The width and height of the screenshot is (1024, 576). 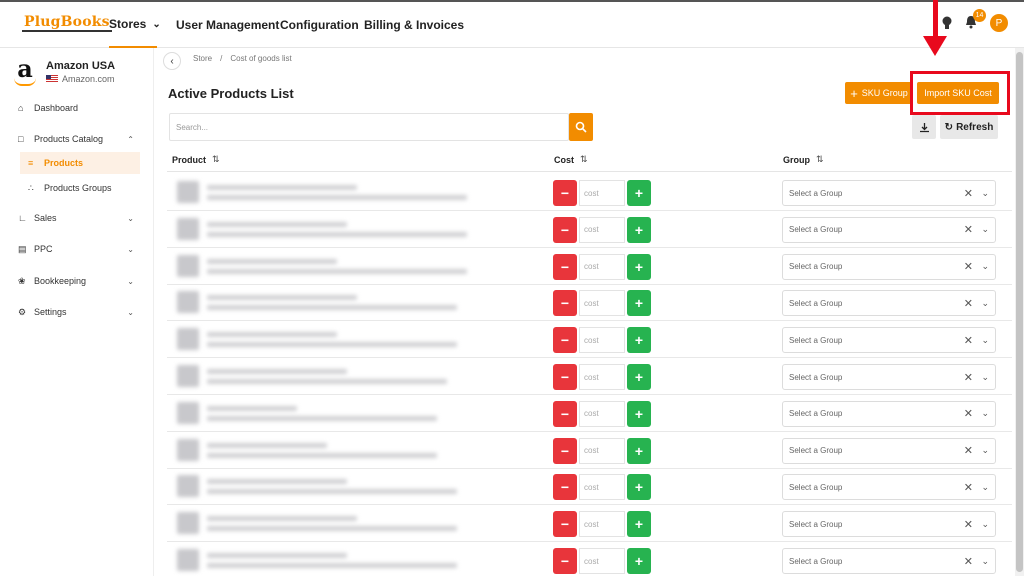 I want to click on back-button: ‹, so click(x=172, y=61).